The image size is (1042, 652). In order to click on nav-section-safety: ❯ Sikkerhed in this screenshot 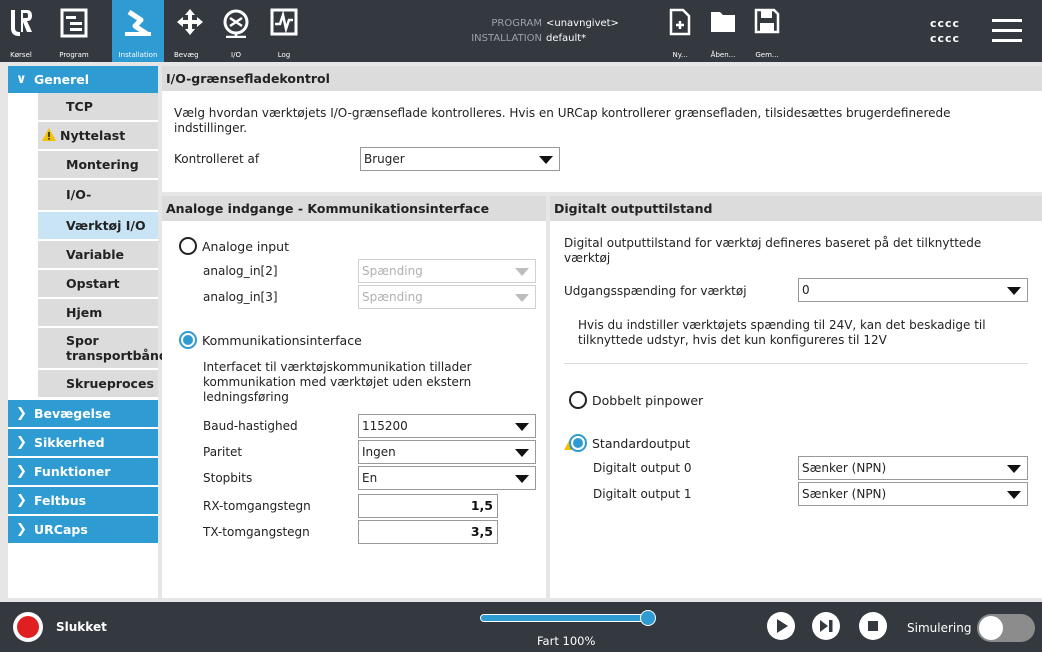, I will do `click(83, 442)`.